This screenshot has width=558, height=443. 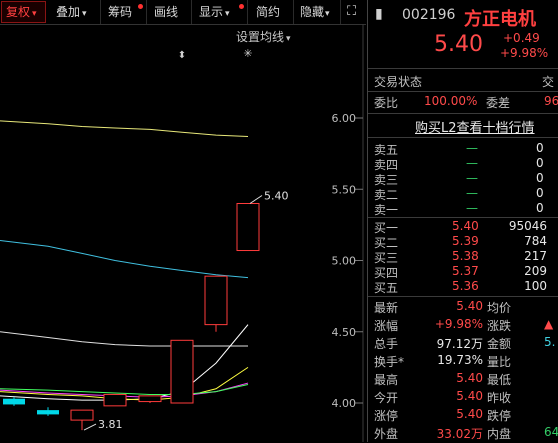 What do you see at coordinates (318, 12) in the screenshot?
I see `hide-button: 隐藏▾` at bounding box center [318, 12].